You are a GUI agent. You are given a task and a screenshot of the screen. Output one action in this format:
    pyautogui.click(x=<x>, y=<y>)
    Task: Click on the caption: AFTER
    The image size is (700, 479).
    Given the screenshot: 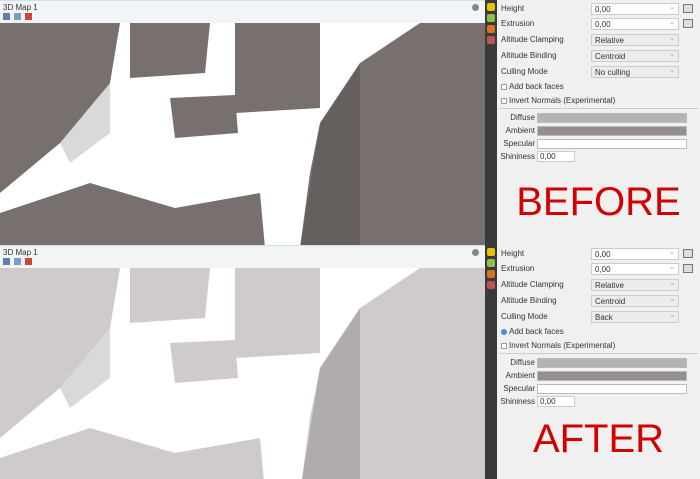 What is the action you would take?
    pyautogui.click(x=598, y=439)
    